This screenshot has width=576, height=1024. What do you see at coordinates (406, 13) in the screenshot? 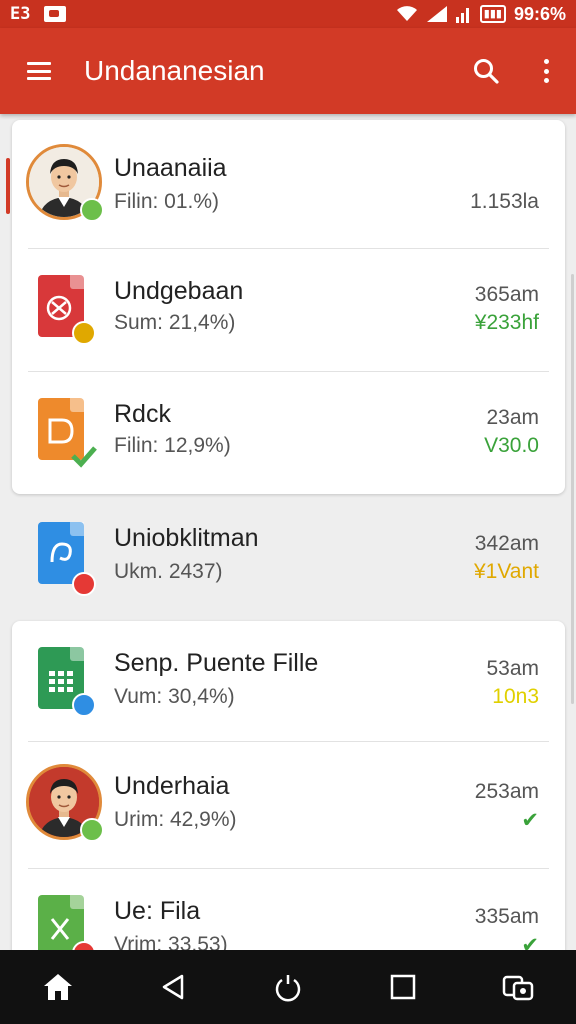
I see `wifi-icon` at bounding box center [406, 13].